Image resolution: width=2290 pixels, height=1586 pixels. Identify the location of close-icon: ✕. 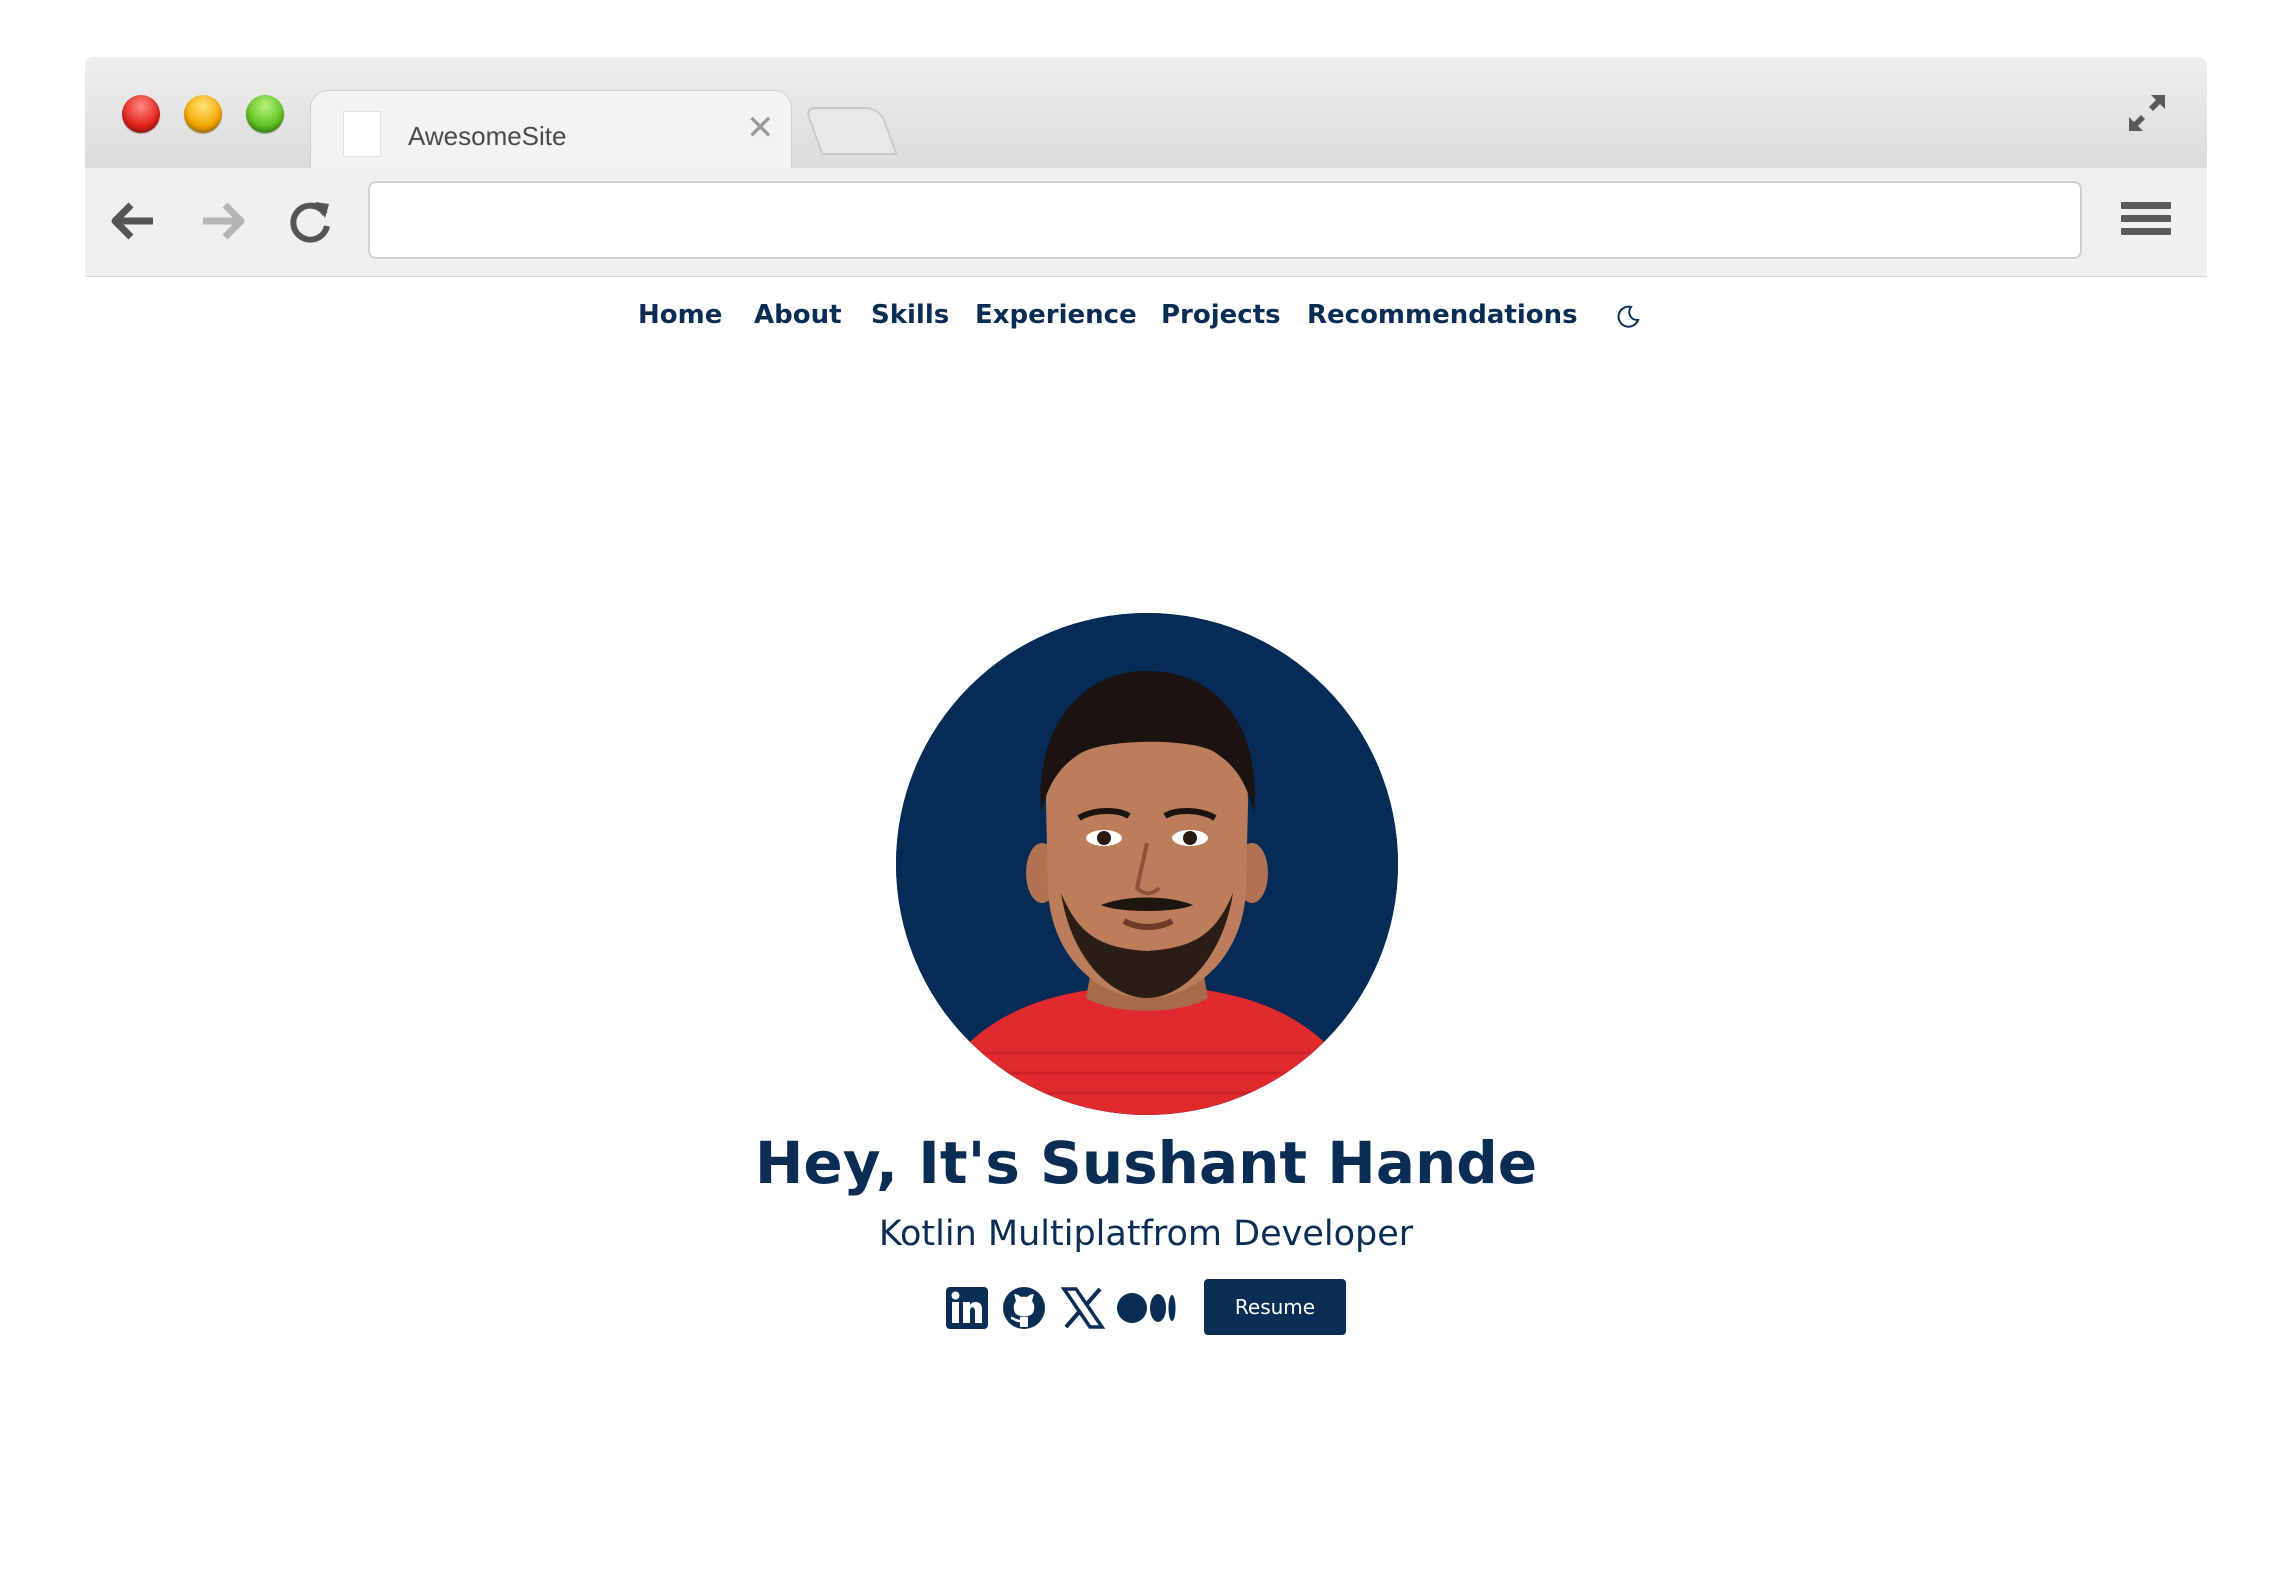
(760, 128).